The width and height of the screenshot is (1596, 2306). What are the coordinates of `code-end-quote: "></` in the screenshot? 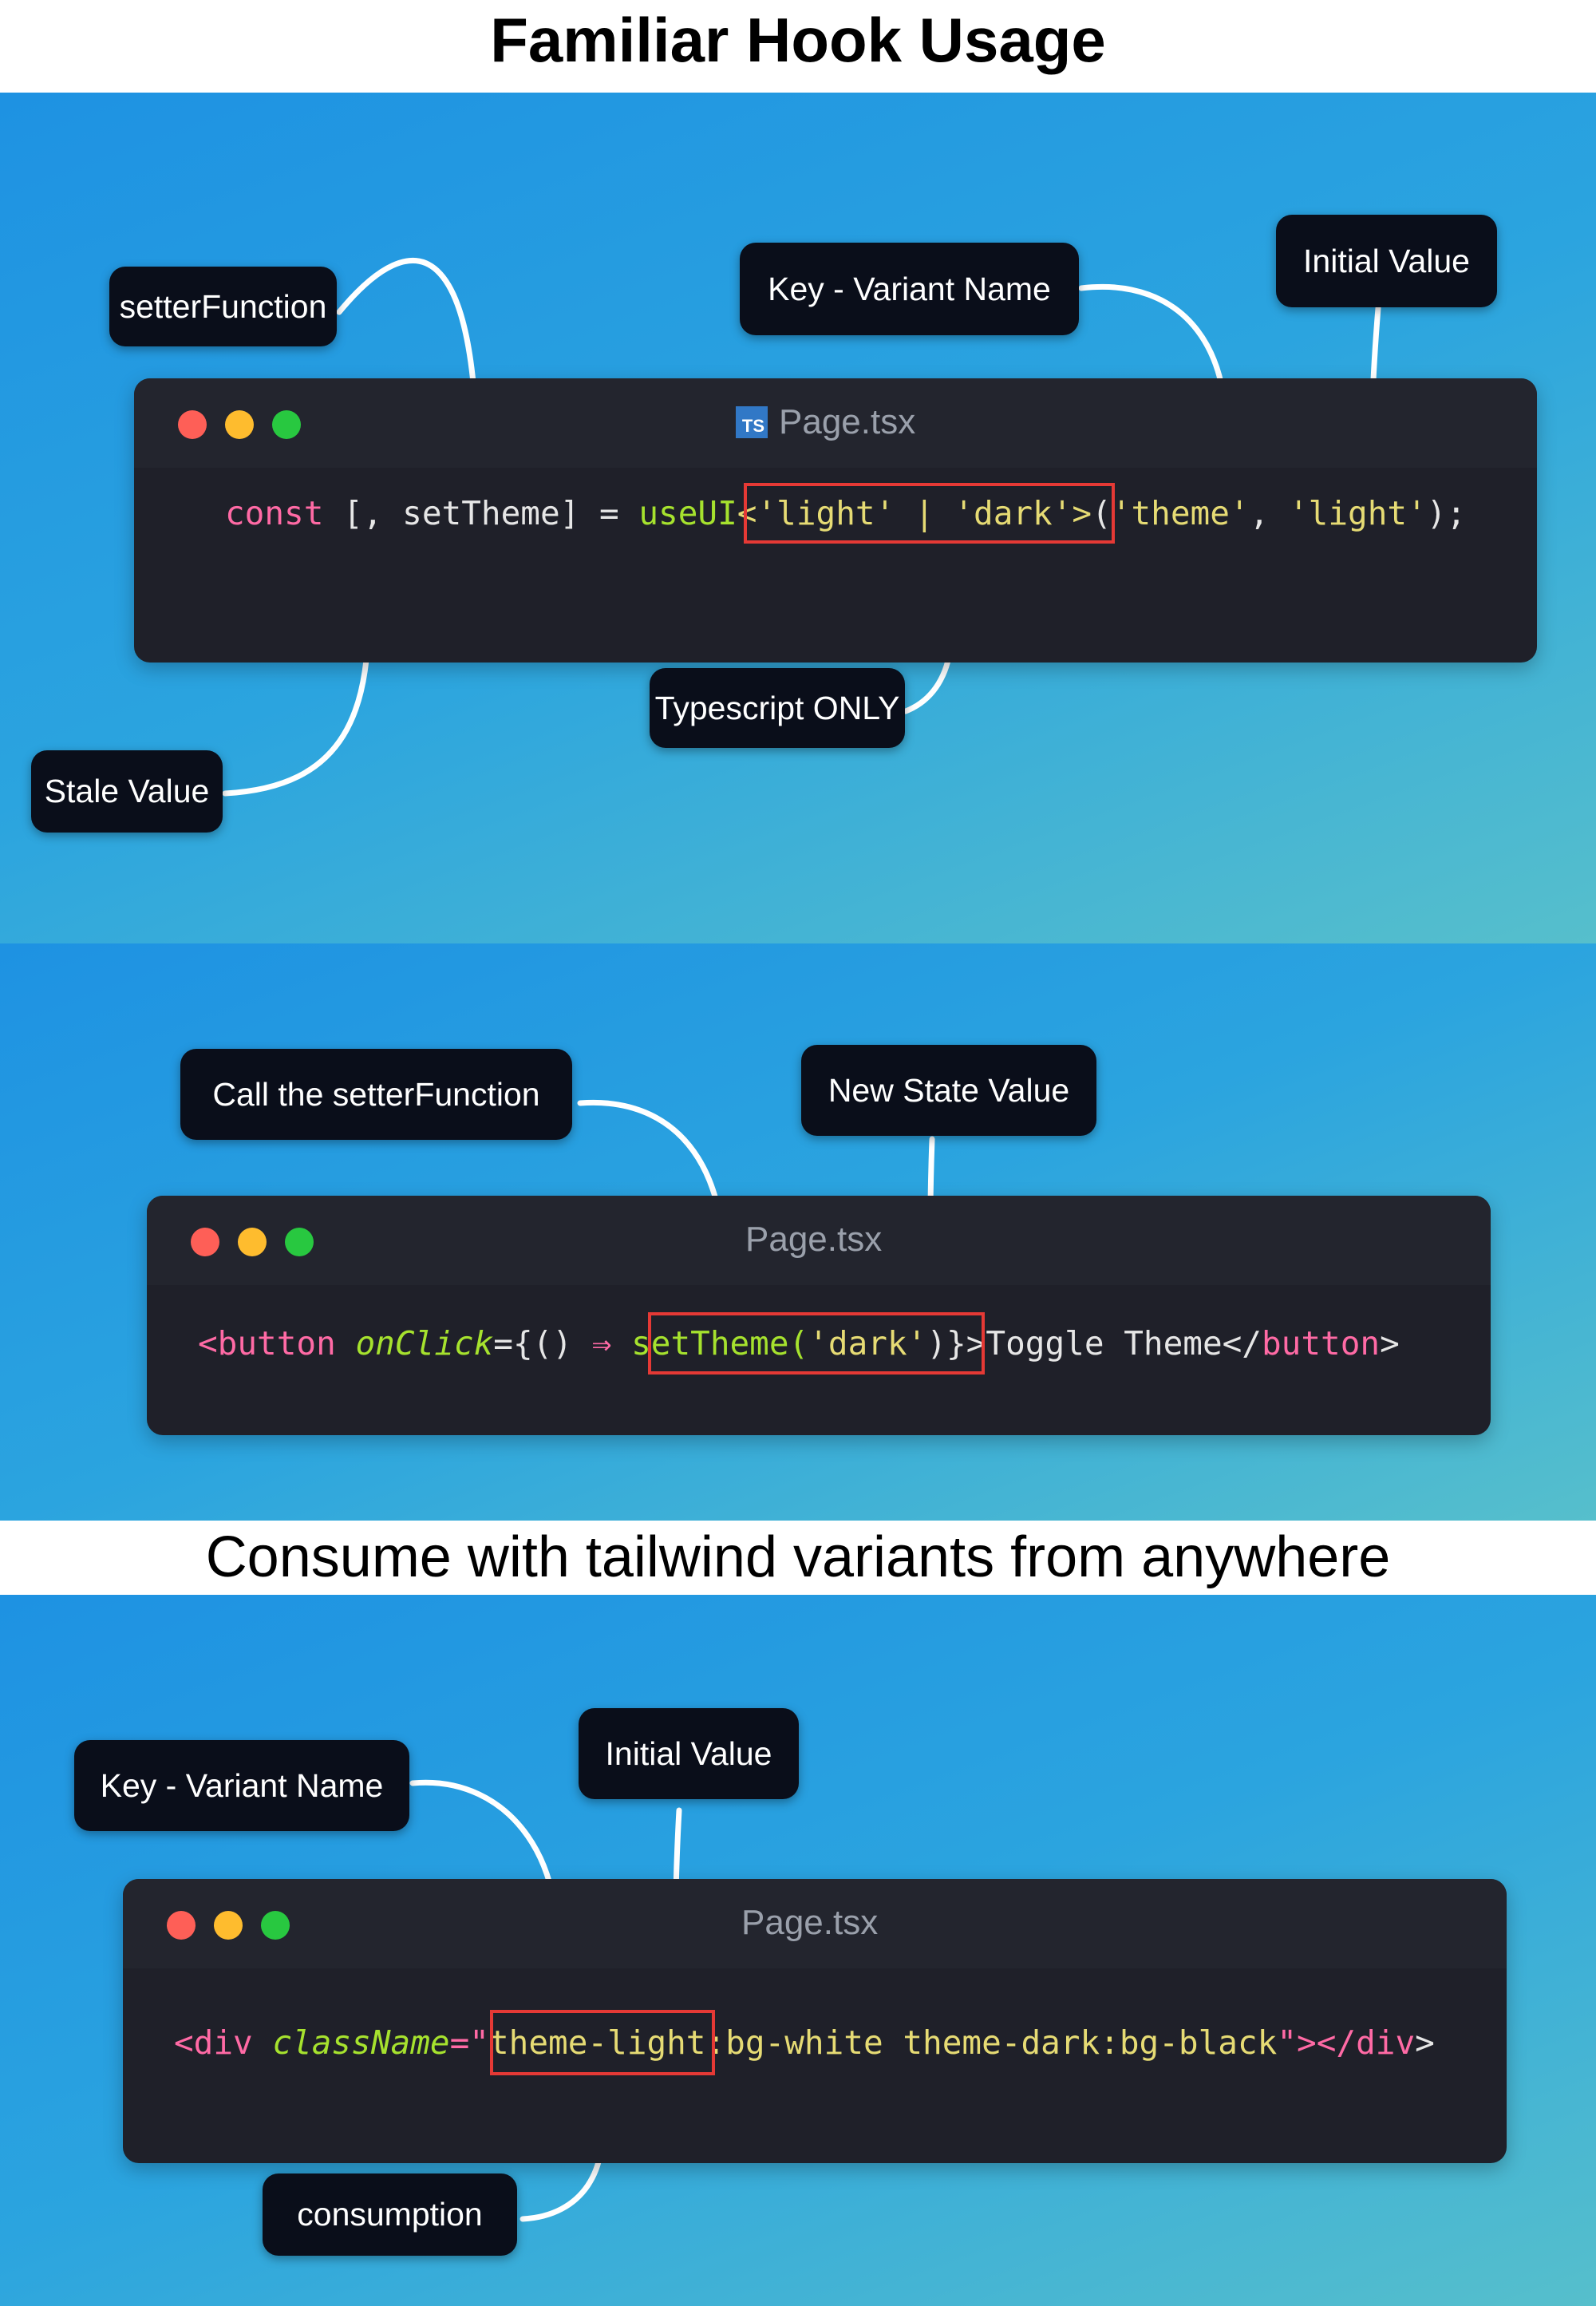 It's located at (1317, 2042).